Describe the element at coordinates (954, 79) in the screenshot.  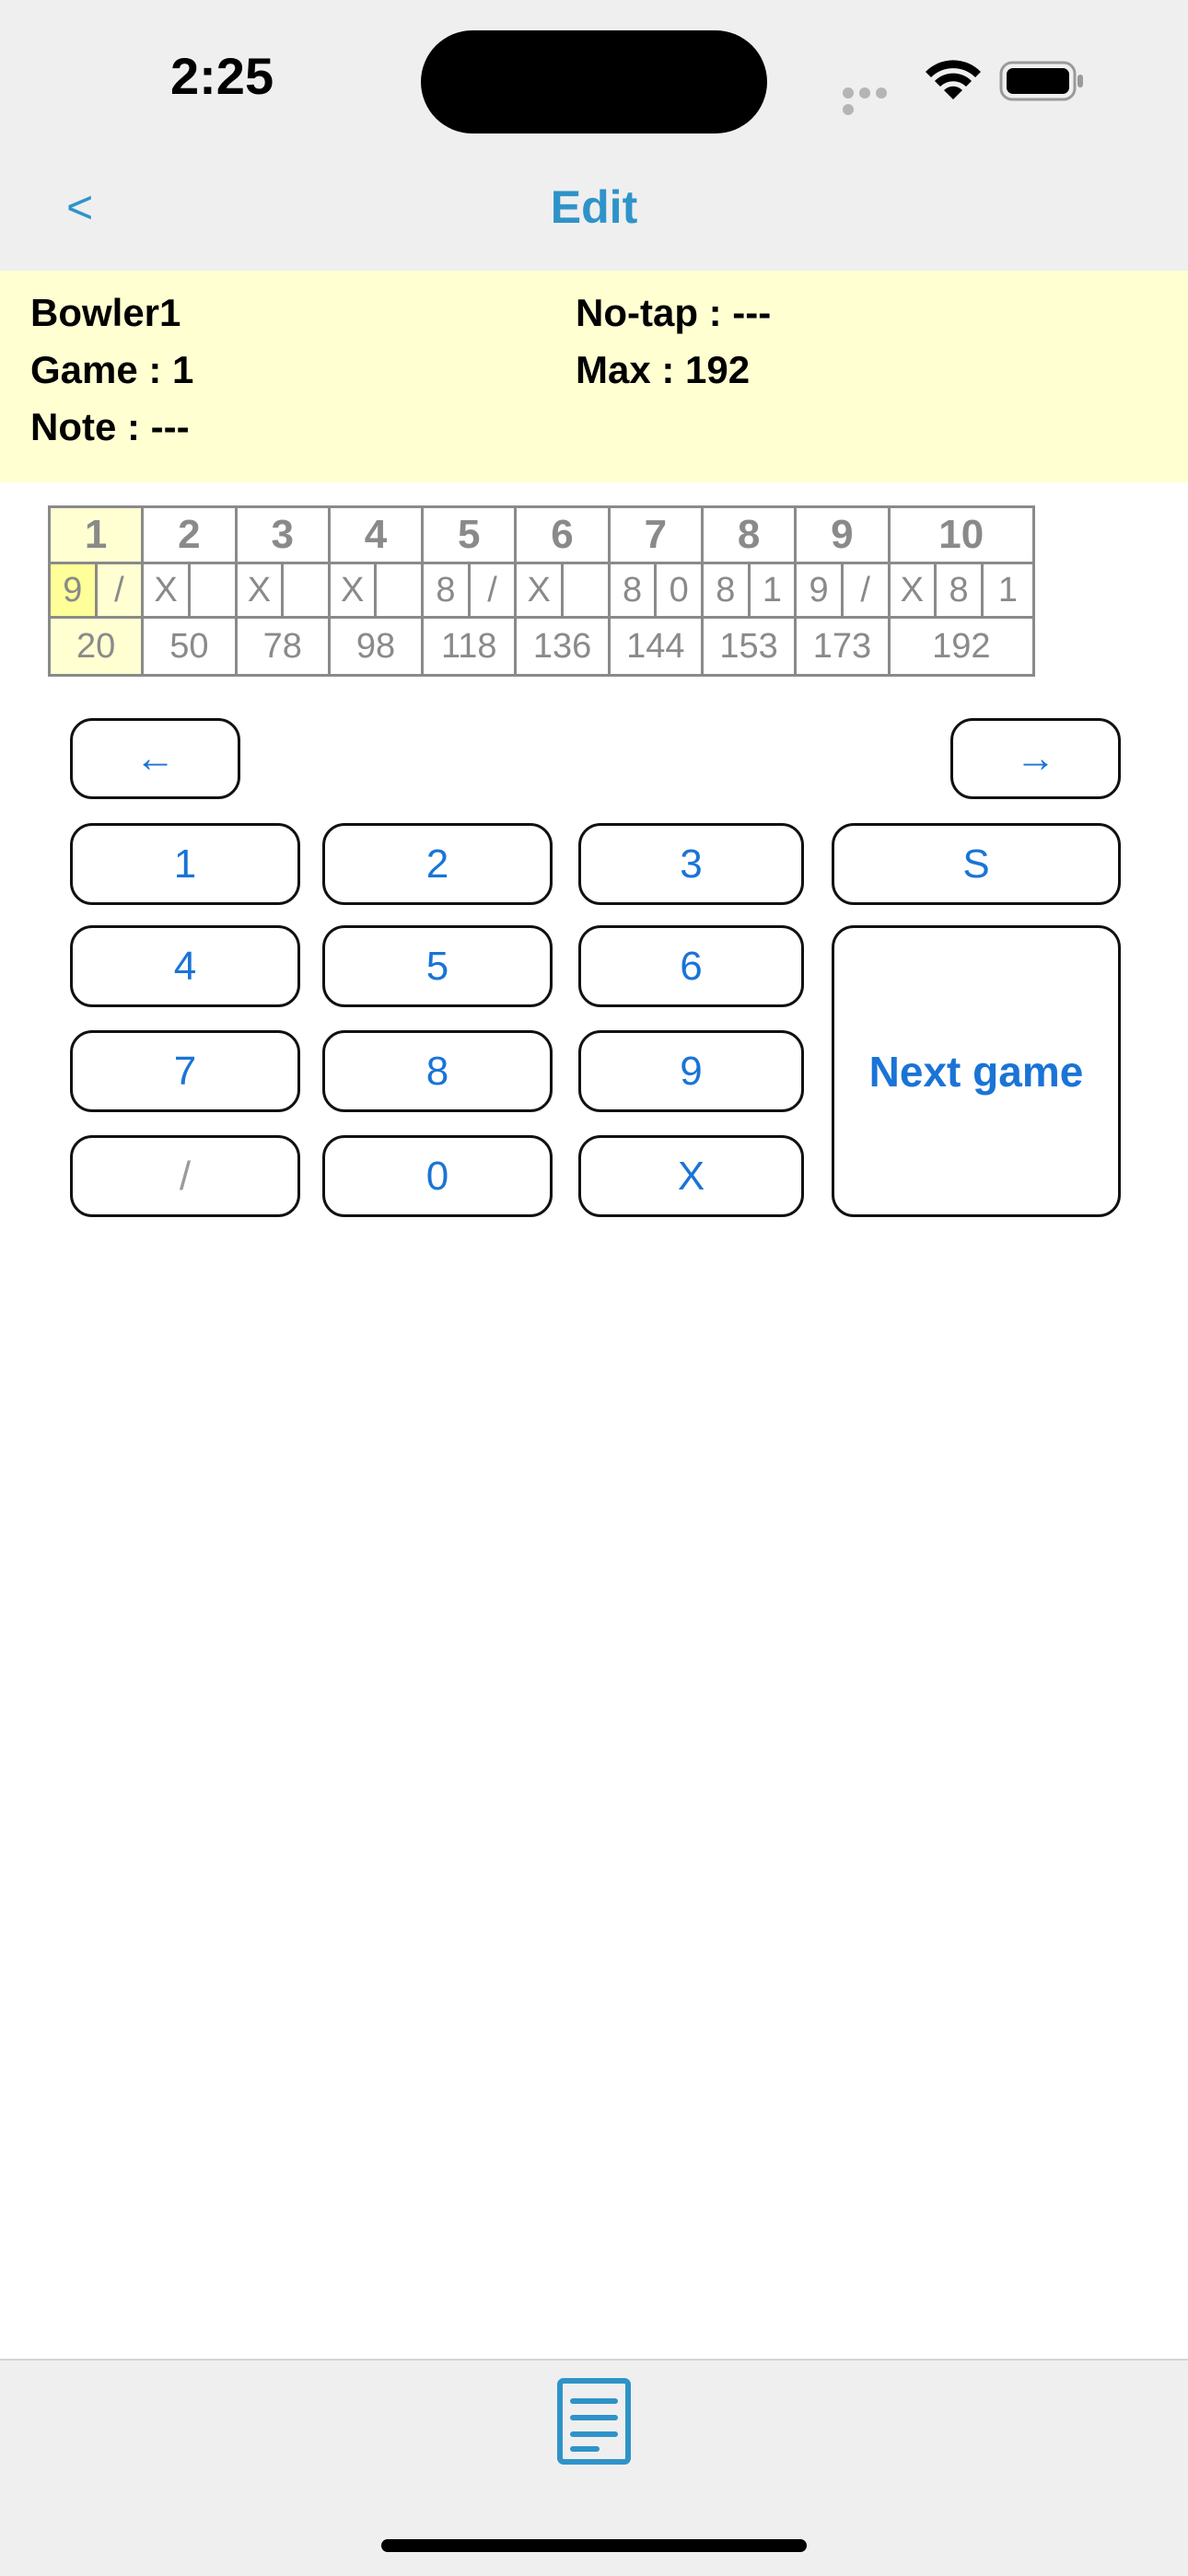
I see `wifi-icon` at that location.